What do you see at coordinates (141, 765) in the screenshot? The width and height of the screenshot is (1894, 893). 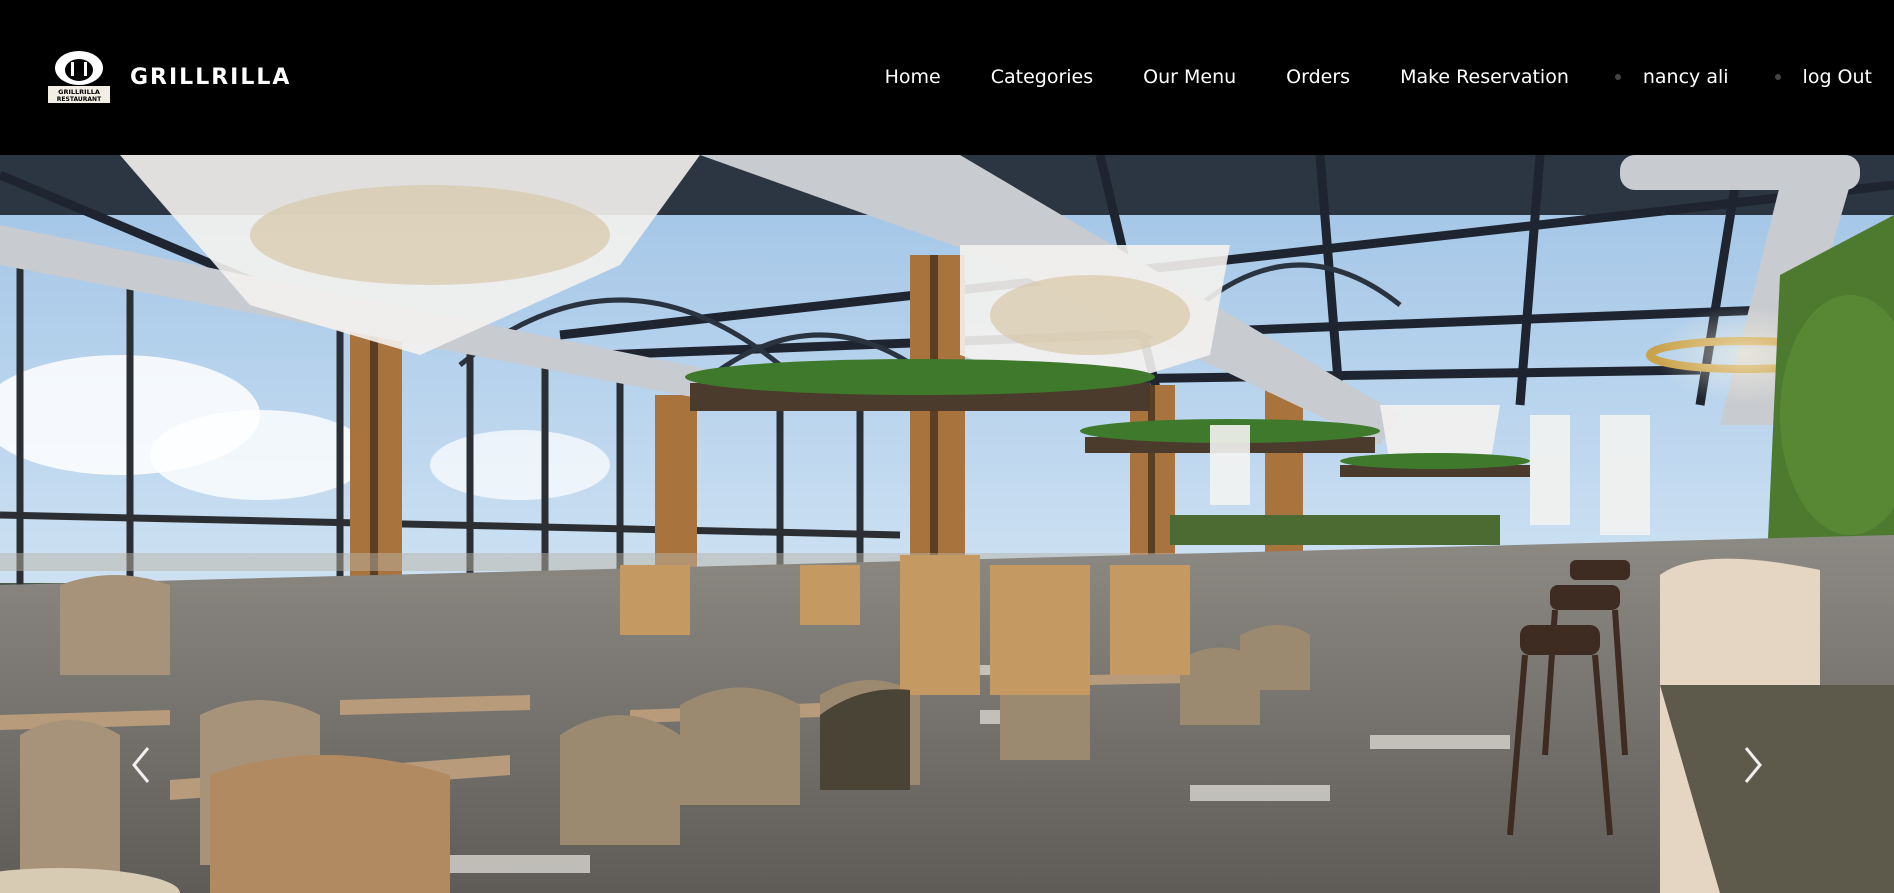 I see `chevron-left-icon` at bounding box center [141, 765].